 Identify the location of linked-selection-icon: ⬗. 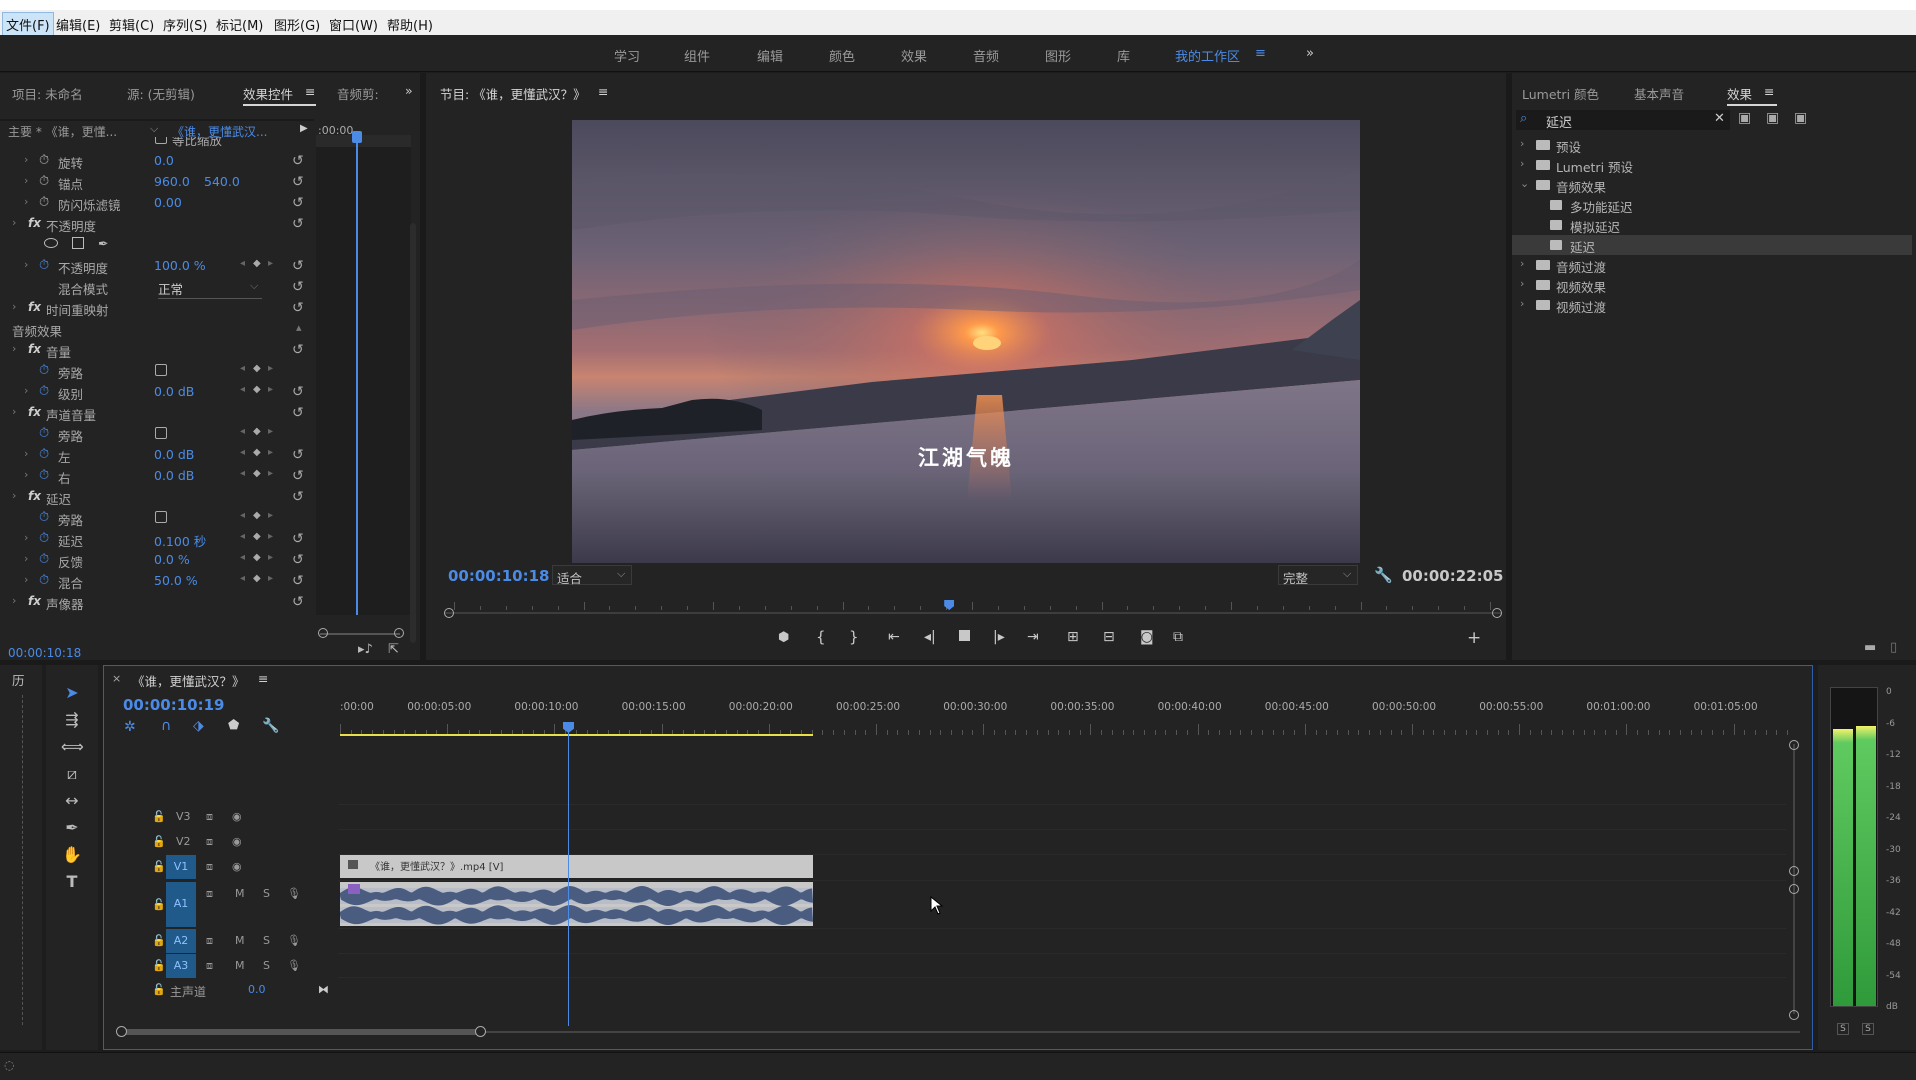
(198, 726).